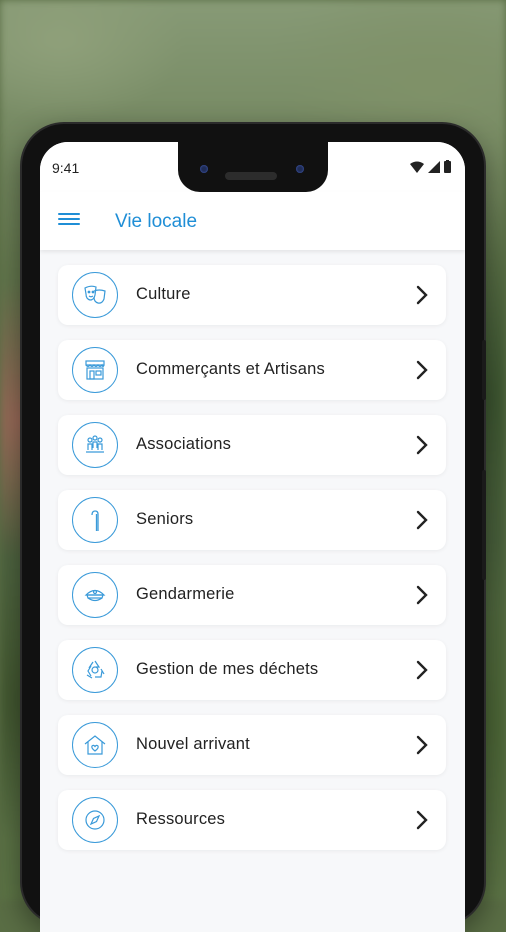 Image resolution: width=506 pixels, height=932 pixels. What do you see at coordinates (163, 294) in the screenshot?
I see `list-item-label: Culture` at bounding box center [163, 294].